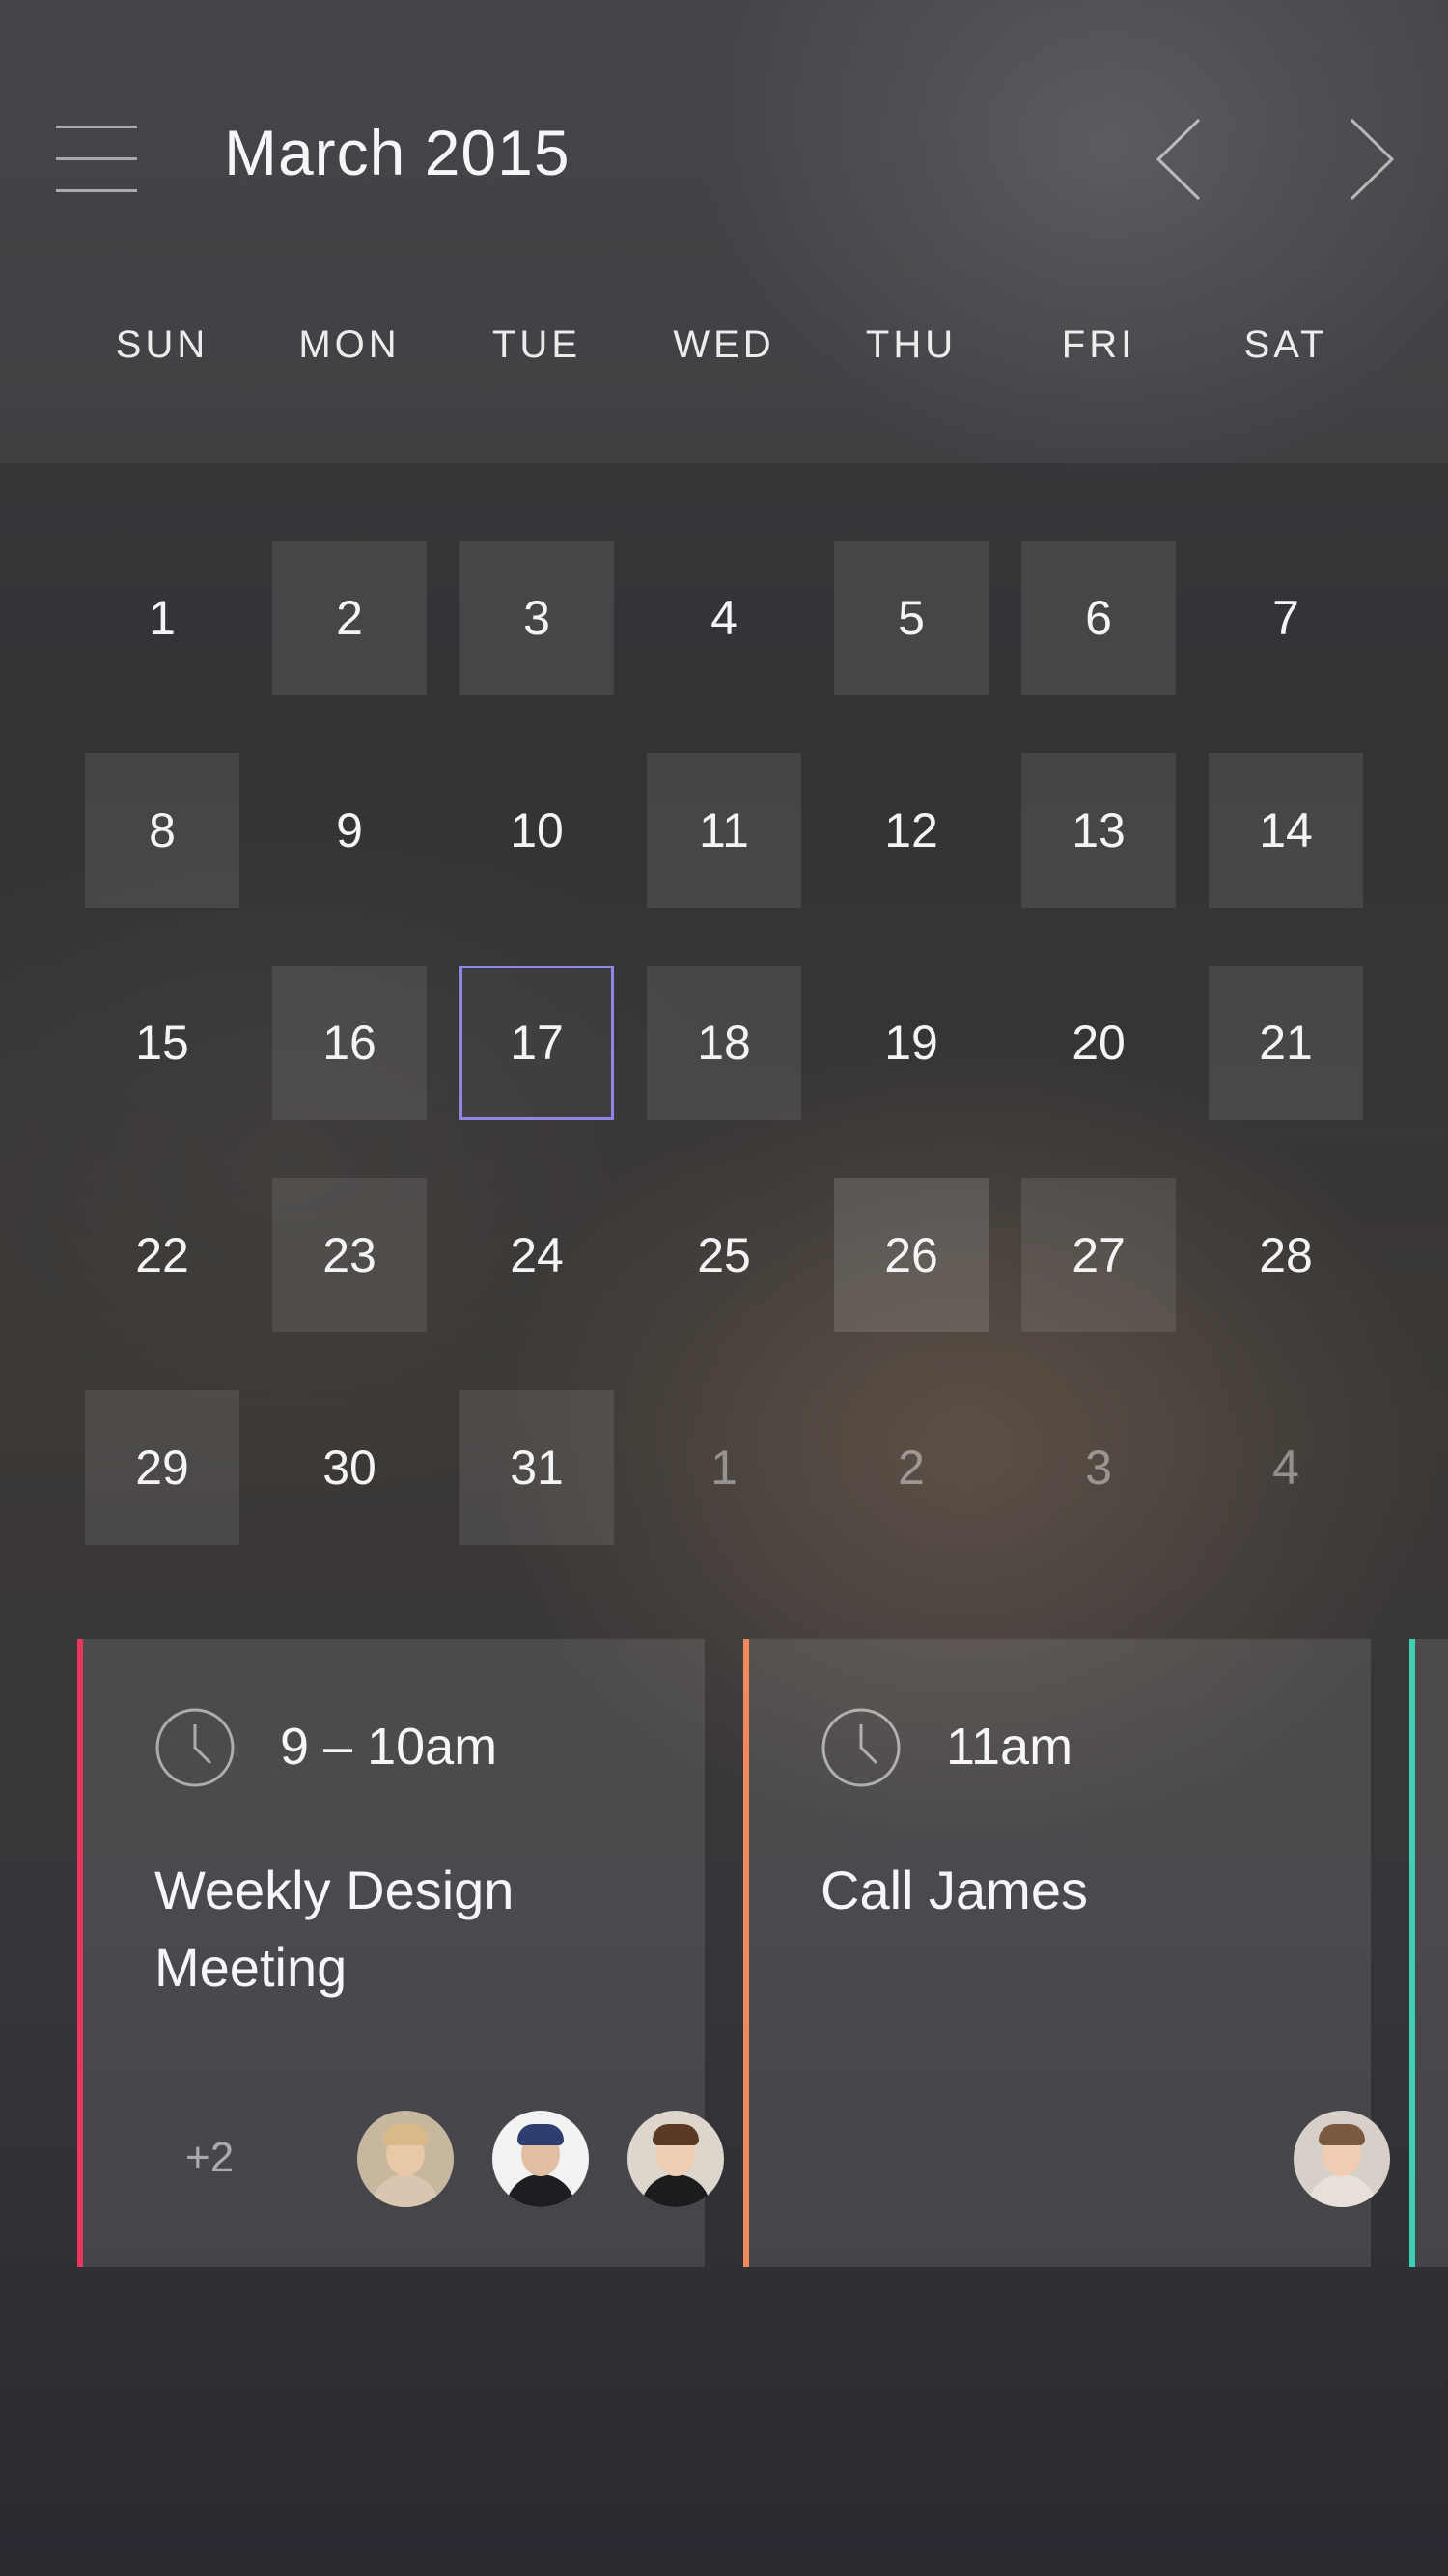 This screenshot has width=1448, height=2576. I want to click on day-cell-next-month: 2, so click(912, 1468).